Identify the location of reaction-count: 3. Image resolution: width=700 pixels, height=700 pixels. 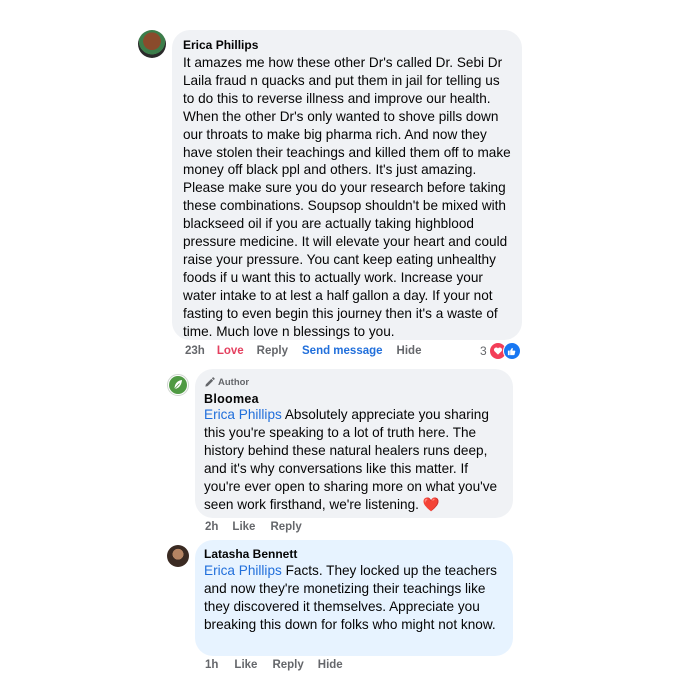
(483, 351).